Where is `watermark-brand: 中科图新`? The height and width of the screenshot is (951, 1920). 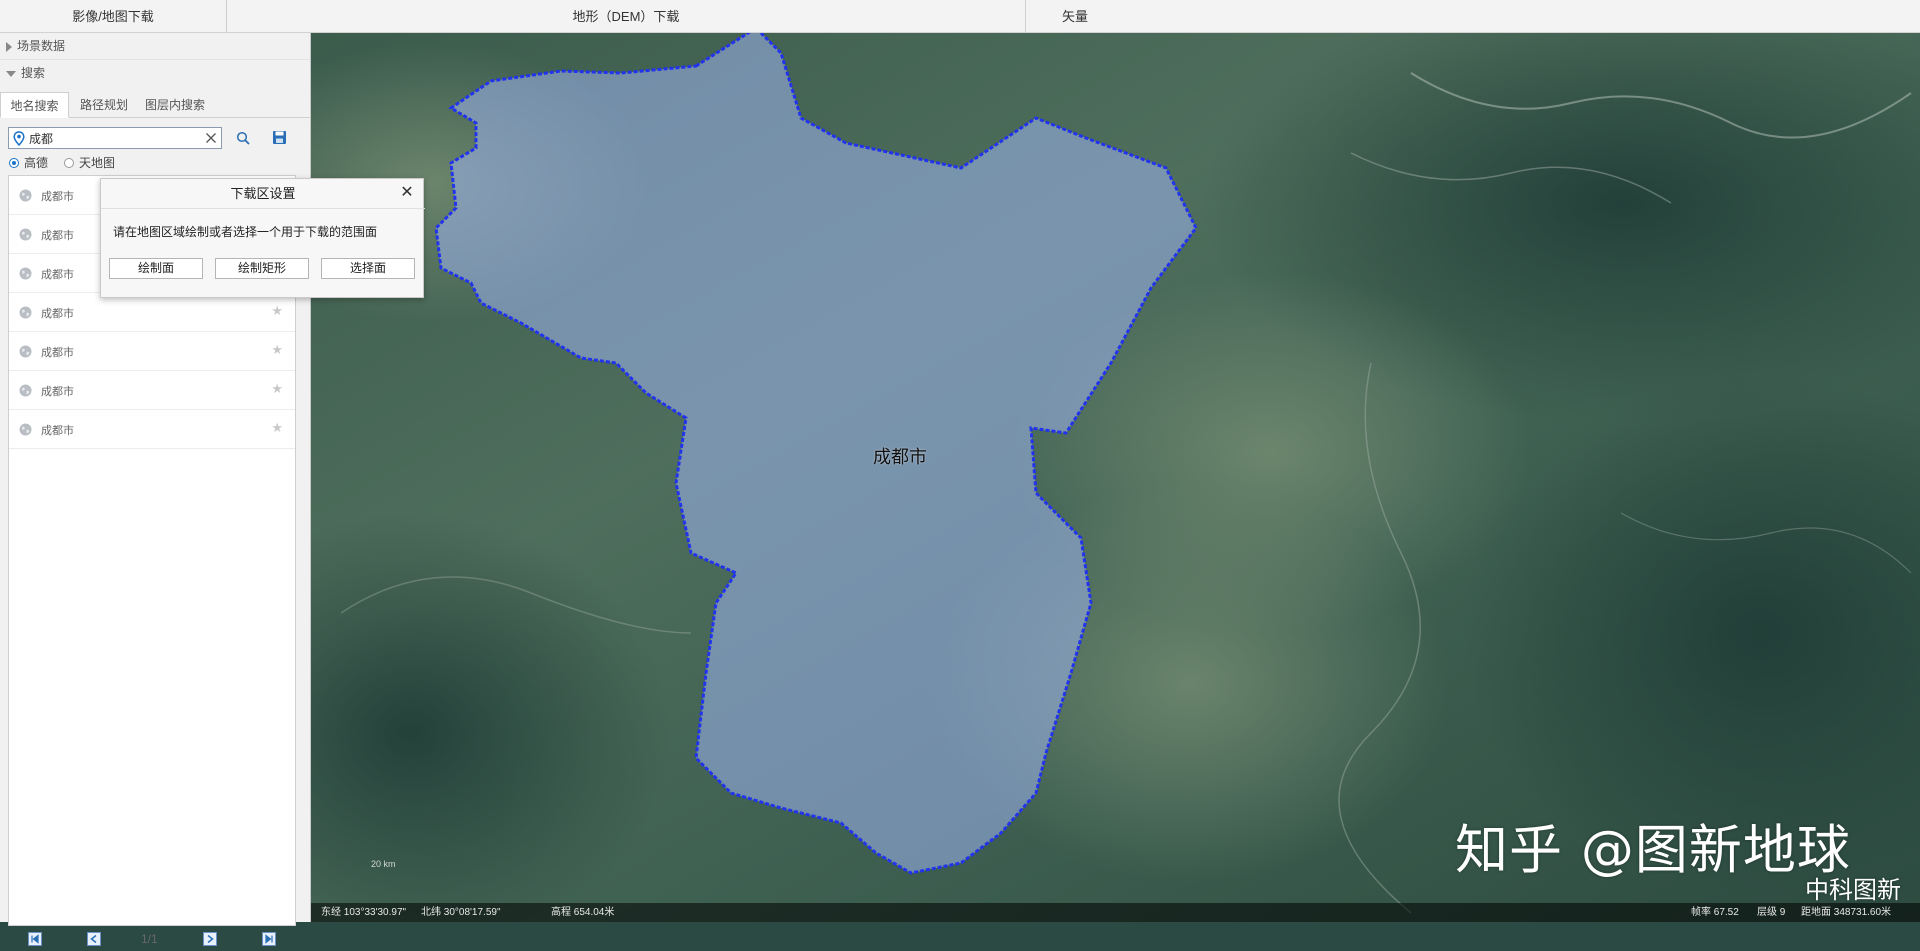 watermark-brand: 中科图新 is located at coordinates (1853, 890).